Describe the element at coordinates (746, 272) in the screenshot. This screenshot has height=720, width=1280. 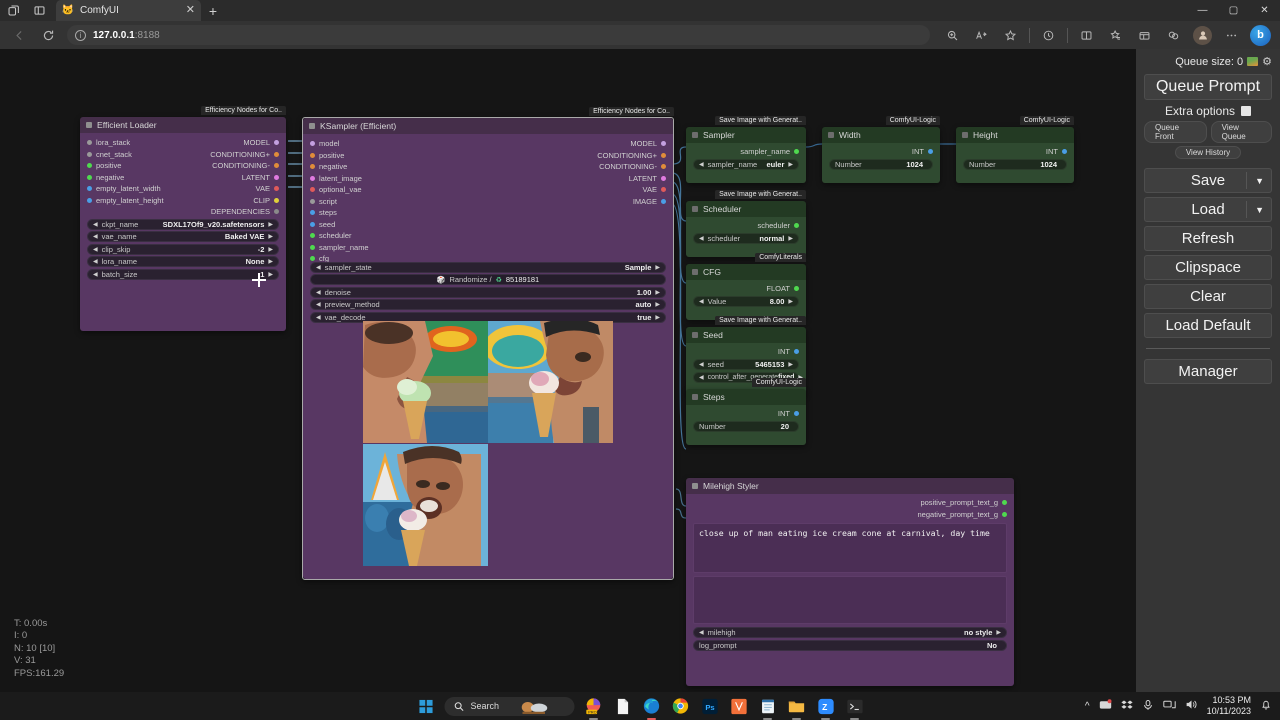
I see `node-title-cfg: CFG` at that location.